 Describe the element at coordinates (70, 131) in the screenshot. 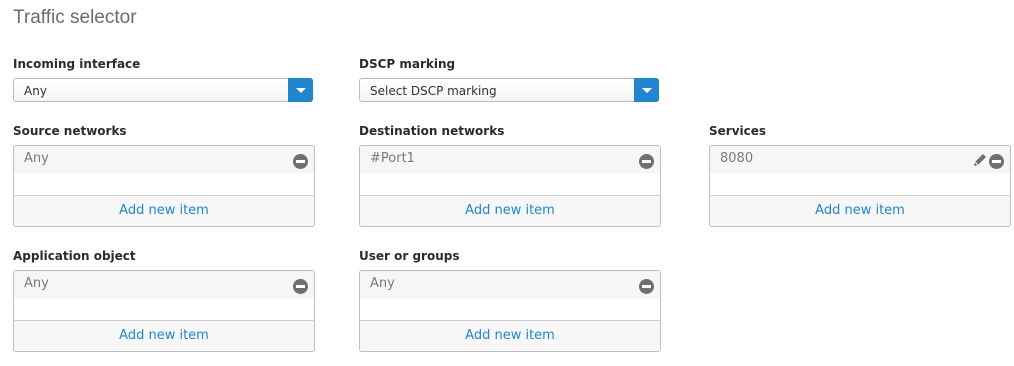

I see `source-networks-label: Source networks` at that location.